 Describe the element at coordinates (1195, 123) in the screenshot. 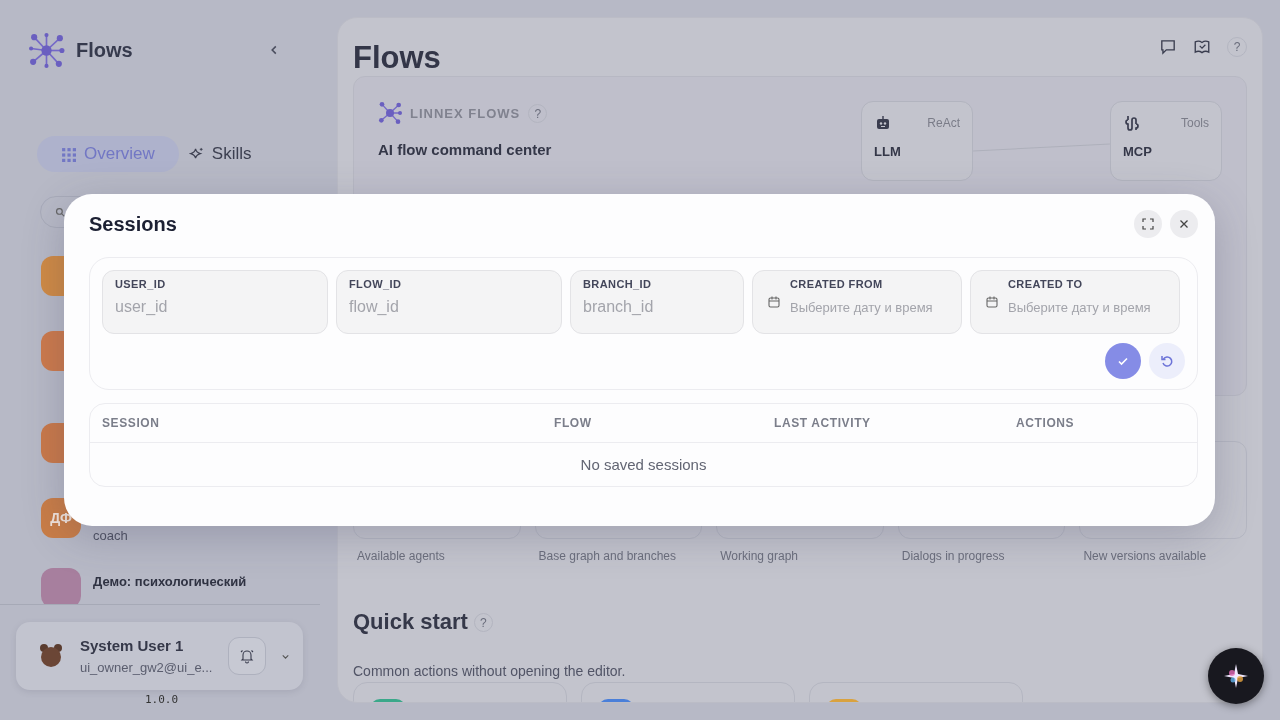

I see `node-tag: Tools` at that location.